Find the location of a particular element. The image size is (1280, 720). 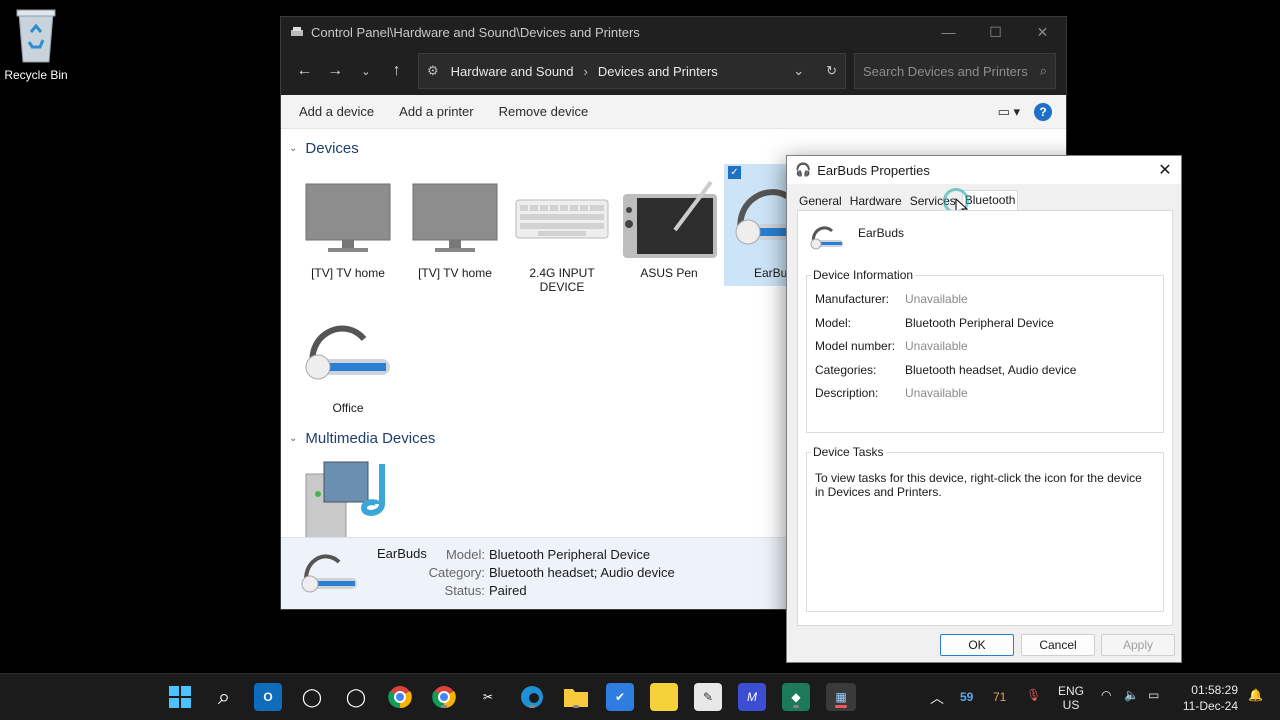

wifi-icon: ◠ is located at coordinates (1106, 695).